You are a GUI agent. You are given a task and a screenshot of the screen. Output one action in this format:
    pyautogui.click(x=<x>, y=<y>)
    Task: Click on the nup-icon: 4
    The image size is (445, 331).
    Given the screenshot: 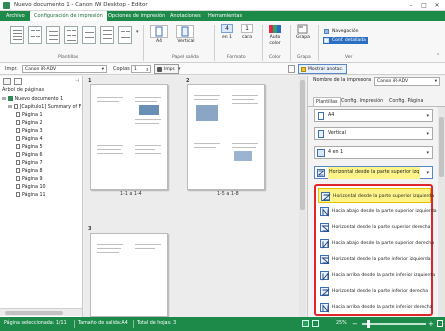 What is the action you would take?
    pyautogui.click(x=227, y=28)
    